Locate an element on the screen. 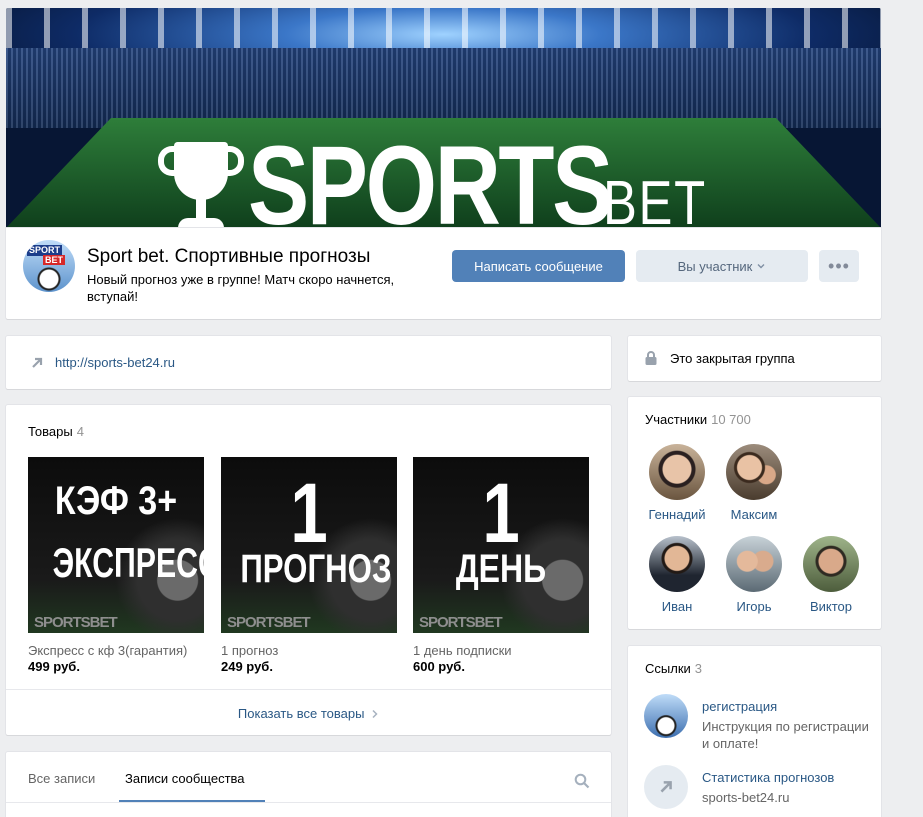  link-title: Статистика прогнозов is located at coordinates (768, 777).